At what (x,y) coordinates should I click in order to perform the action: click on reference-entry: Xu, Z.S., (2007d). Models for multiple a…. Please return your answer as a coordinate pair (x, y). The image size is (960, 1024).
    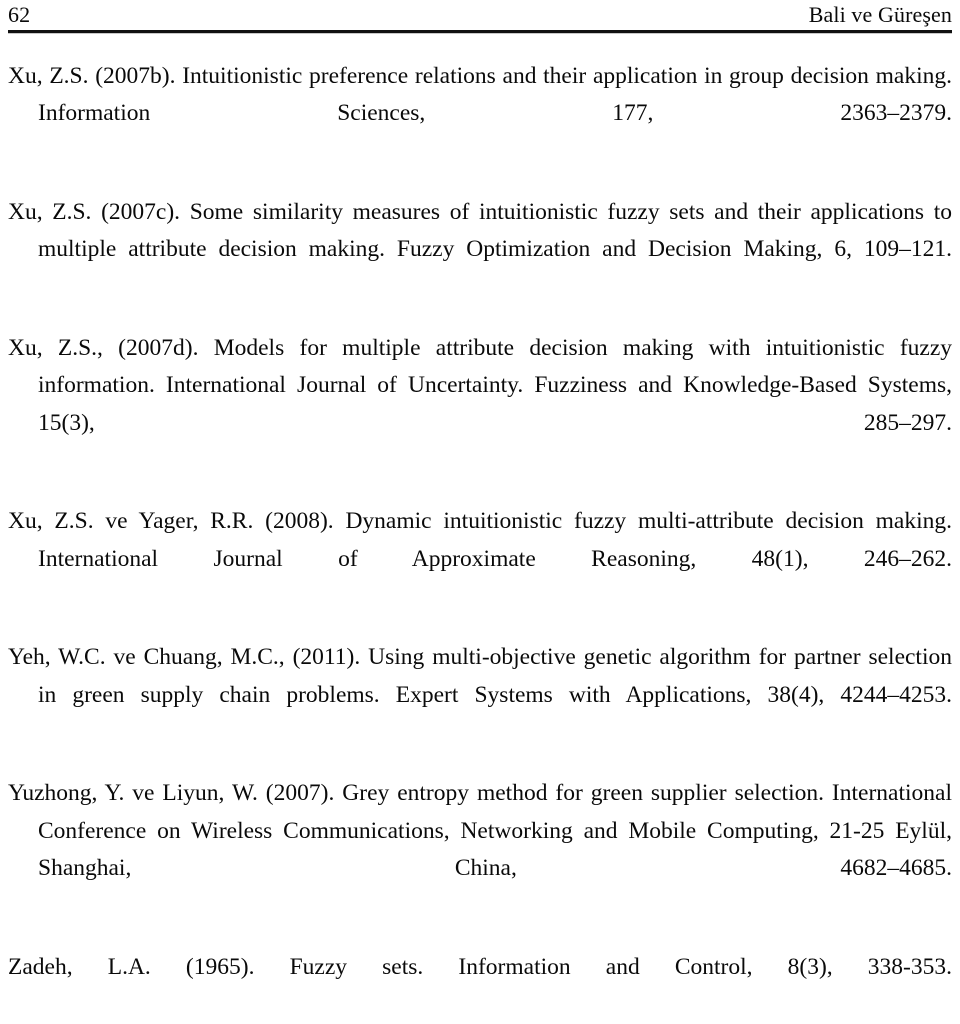
    Looking at the image, I should click on (480, 385).